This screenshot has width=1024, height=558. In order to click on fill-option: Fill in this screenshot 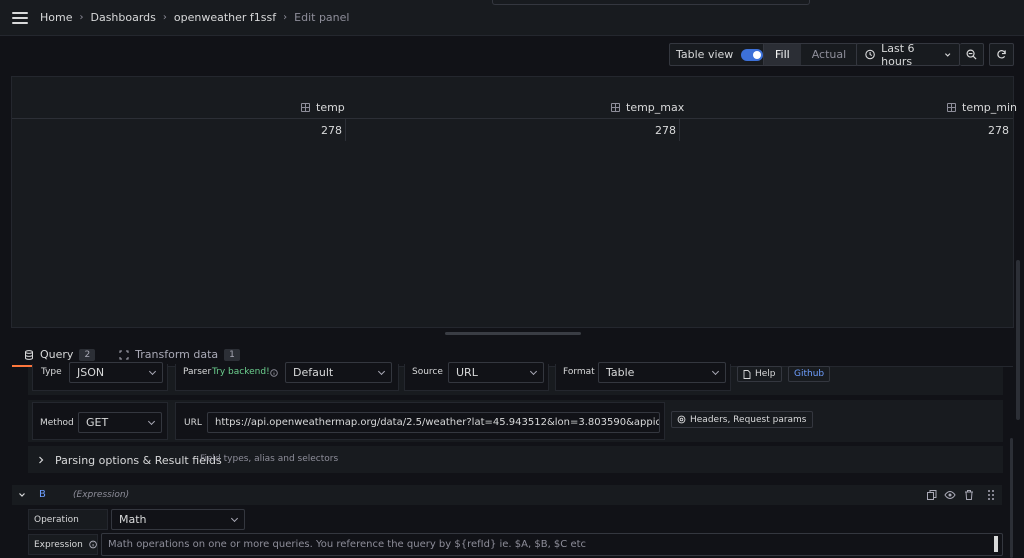, I will do `click(782, 54)`.